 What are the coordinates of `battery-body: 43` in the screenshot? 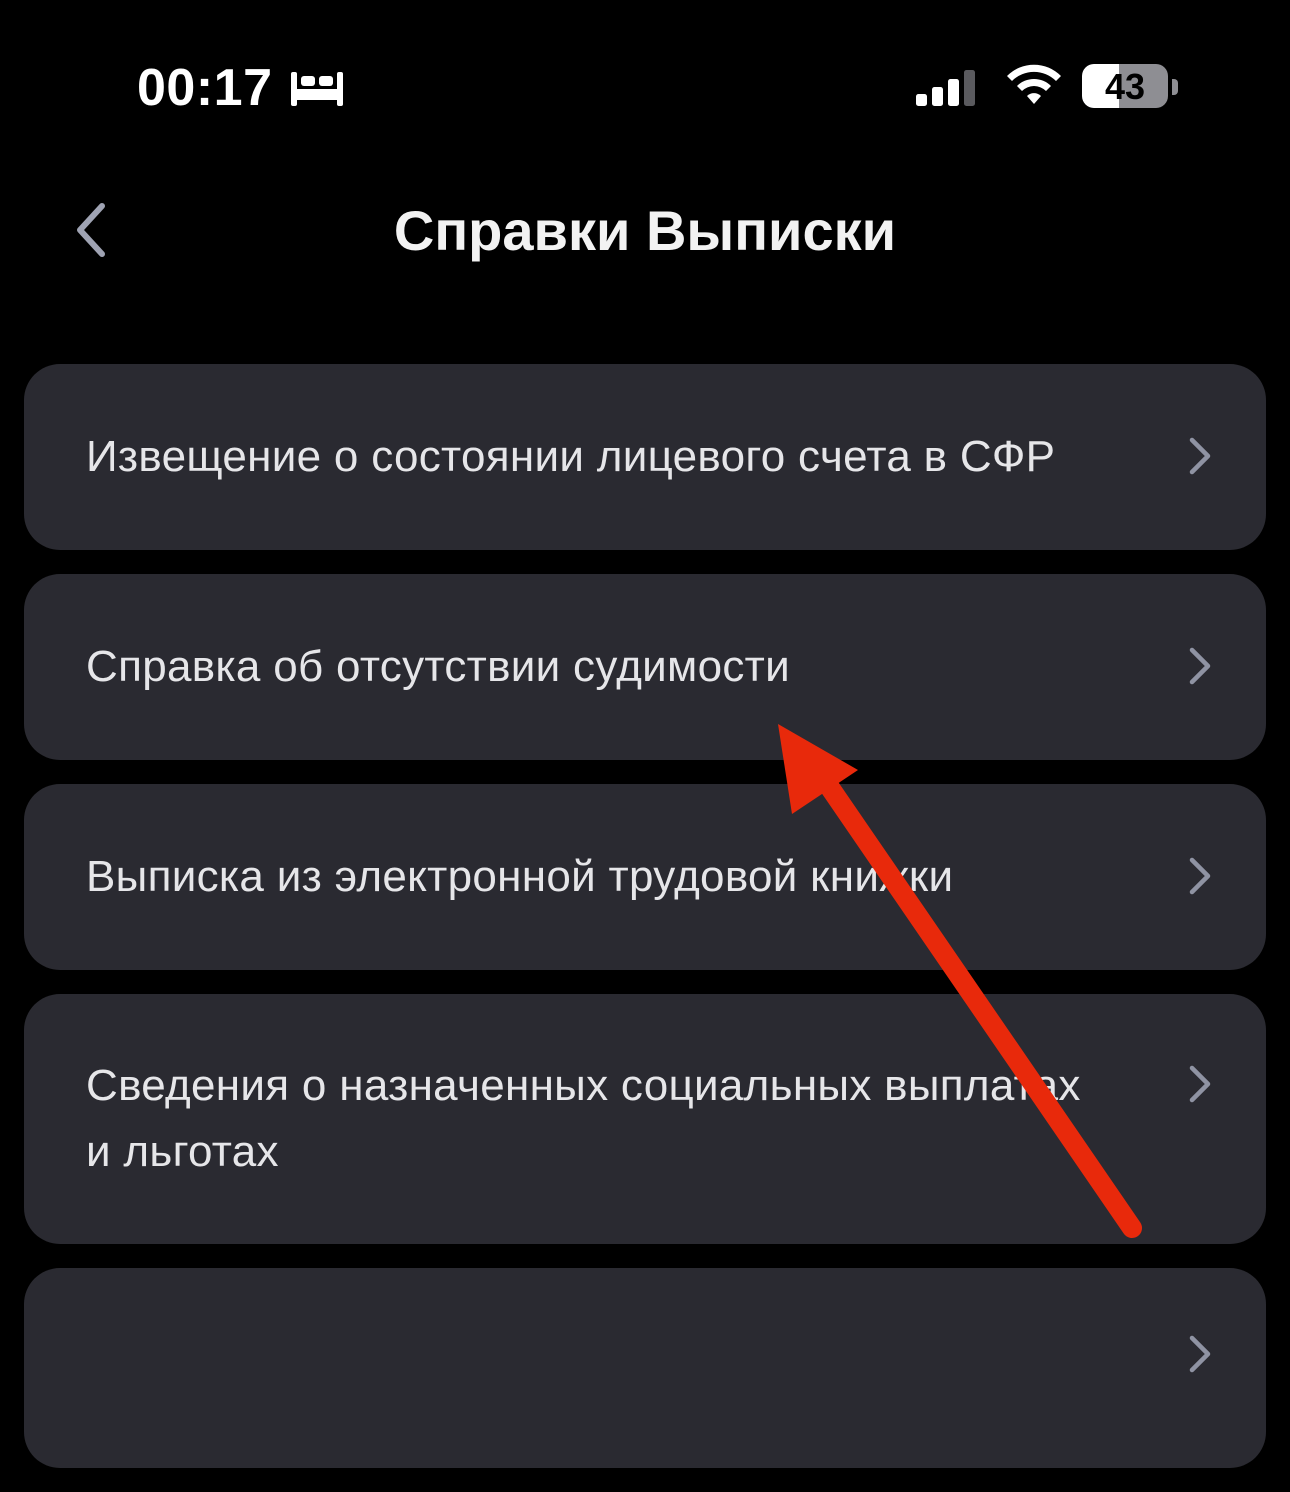 It's located at (1125, 86).